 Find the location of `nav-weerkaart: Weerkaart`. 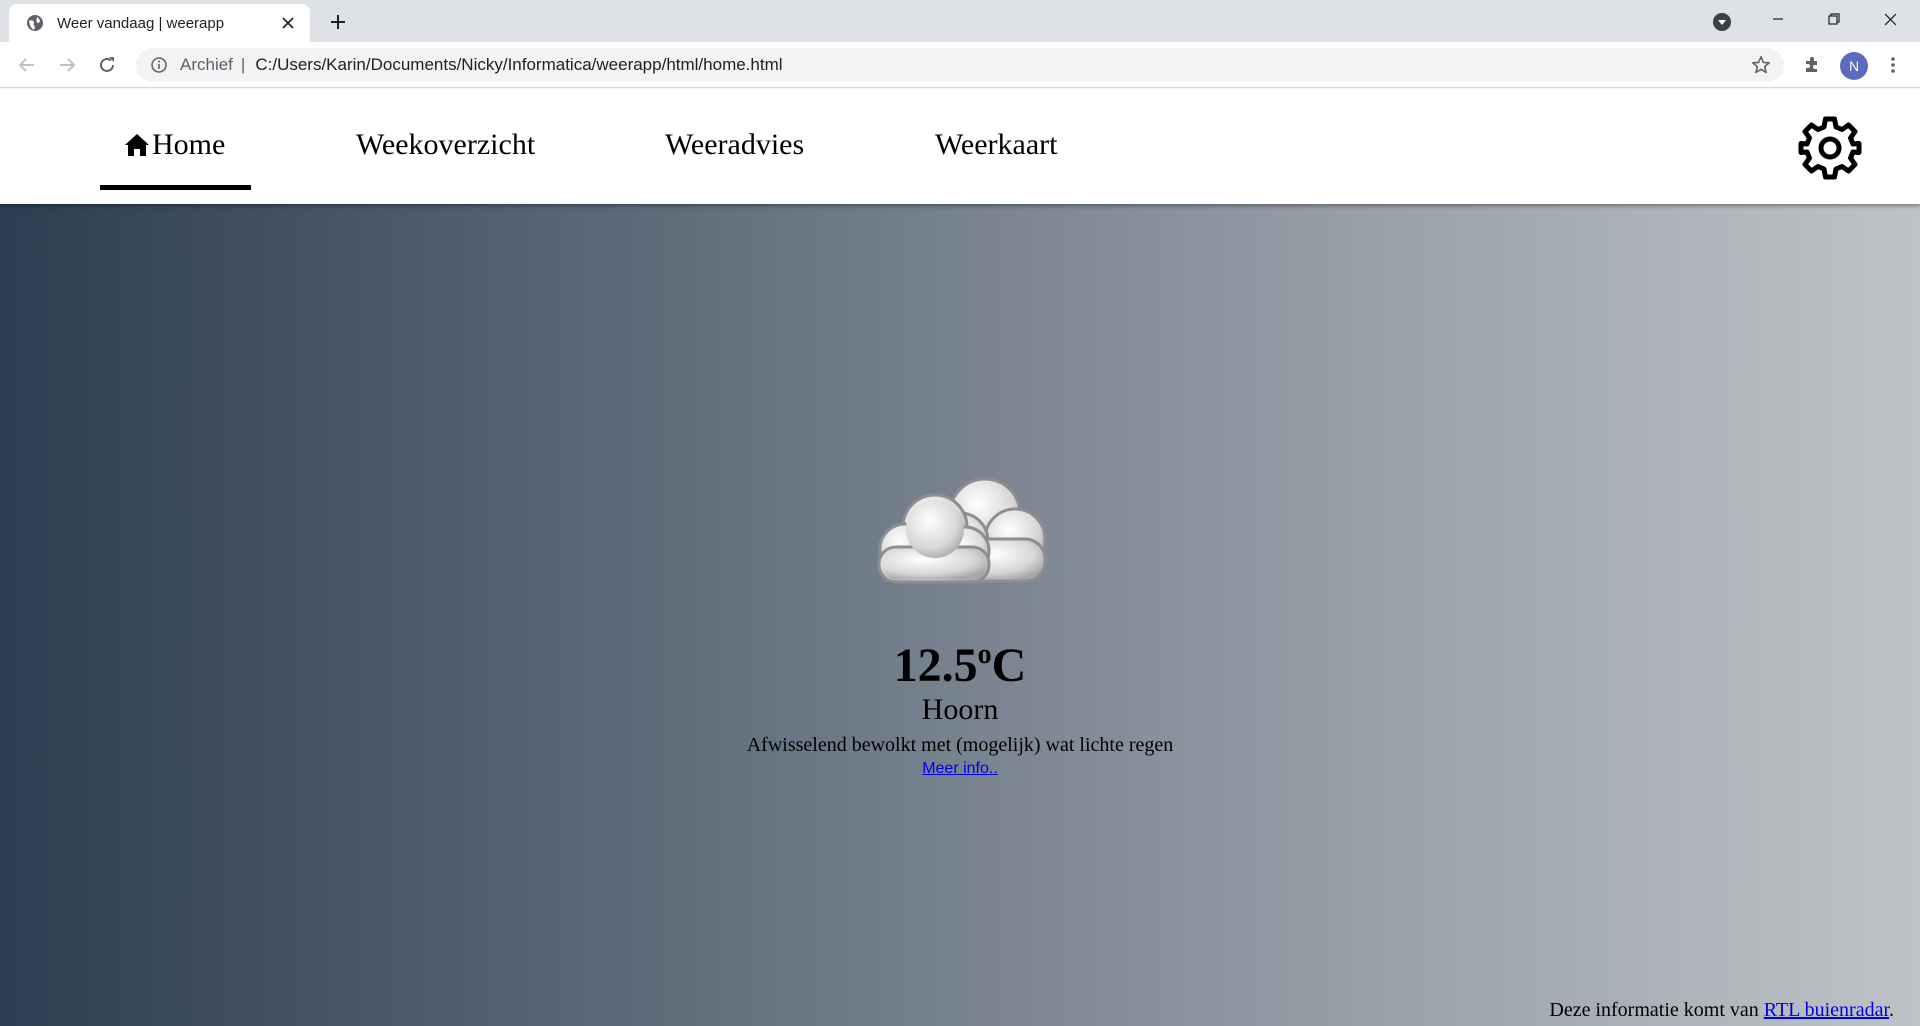

nav-weerkaart: Weerkaart is located at coordinates (996, 145).